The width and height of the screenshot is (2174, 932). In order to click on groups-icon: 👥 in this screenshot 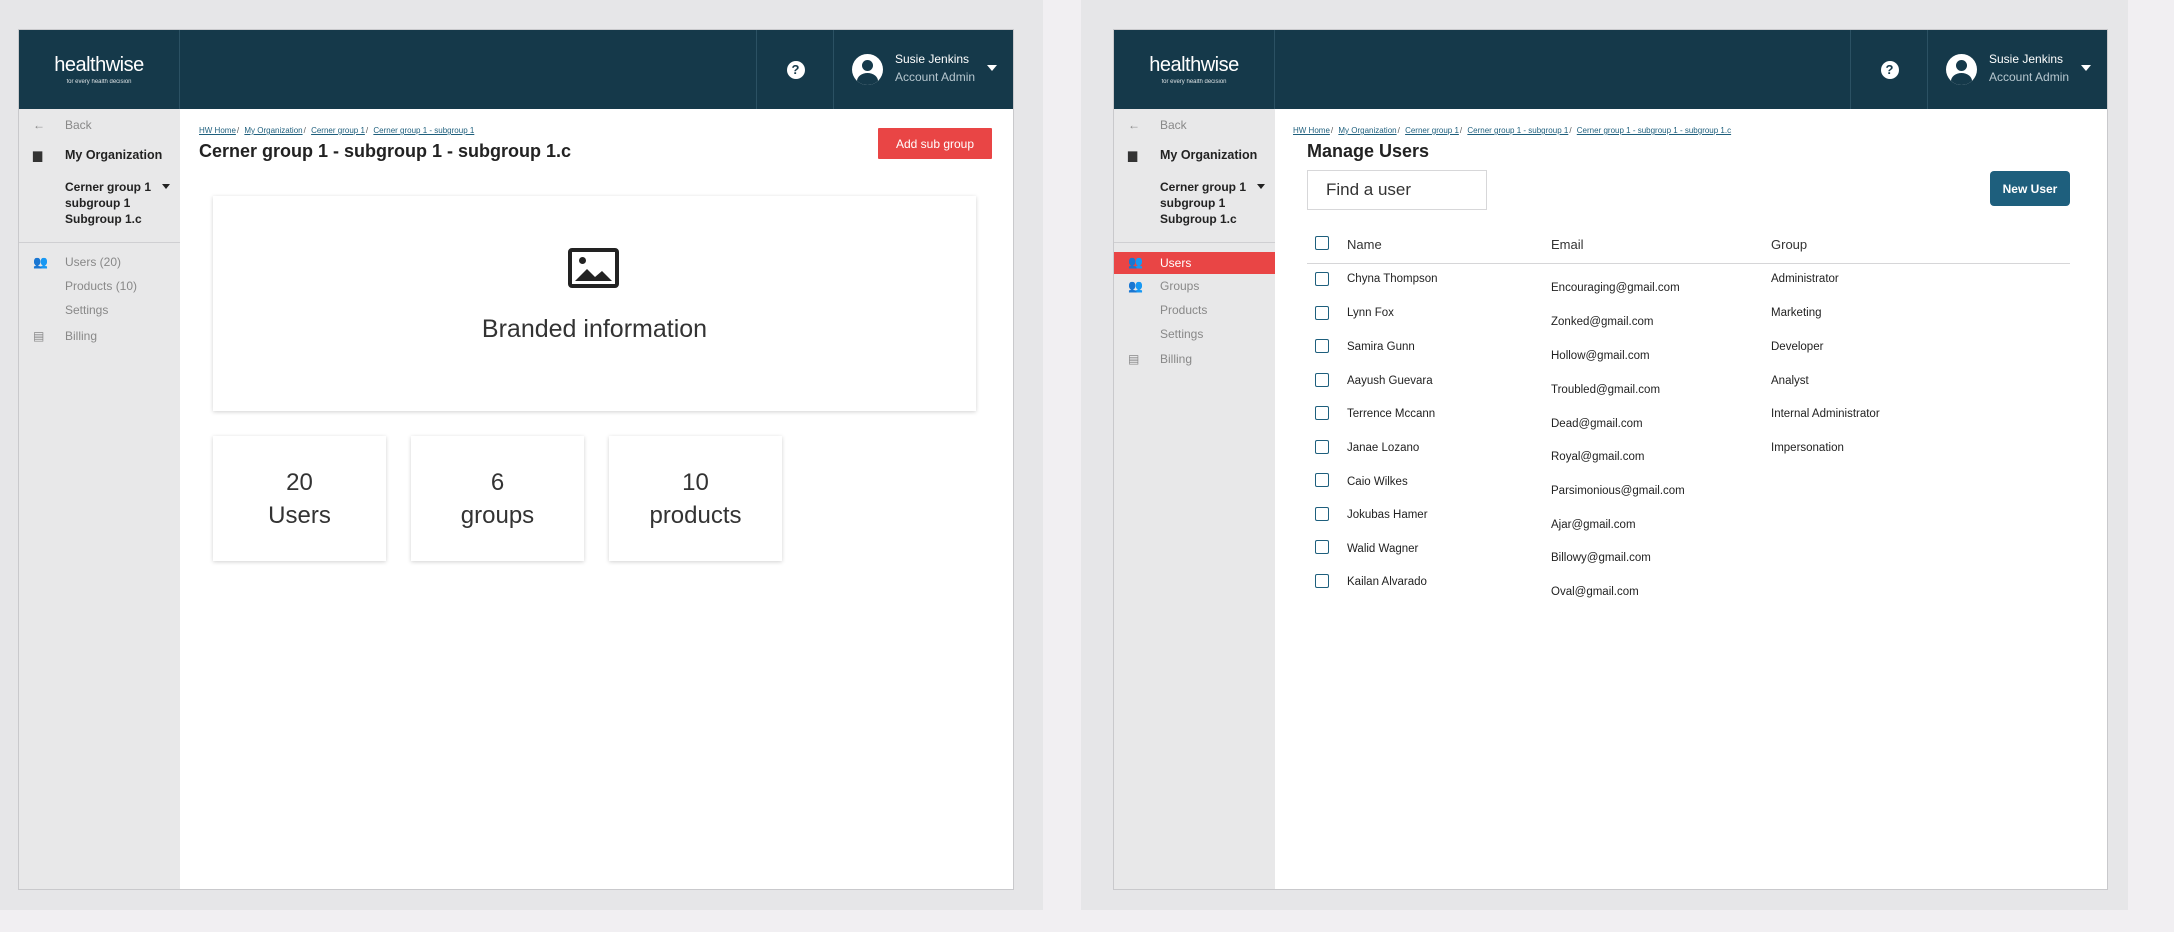, I will do `click(1135, 286)`.